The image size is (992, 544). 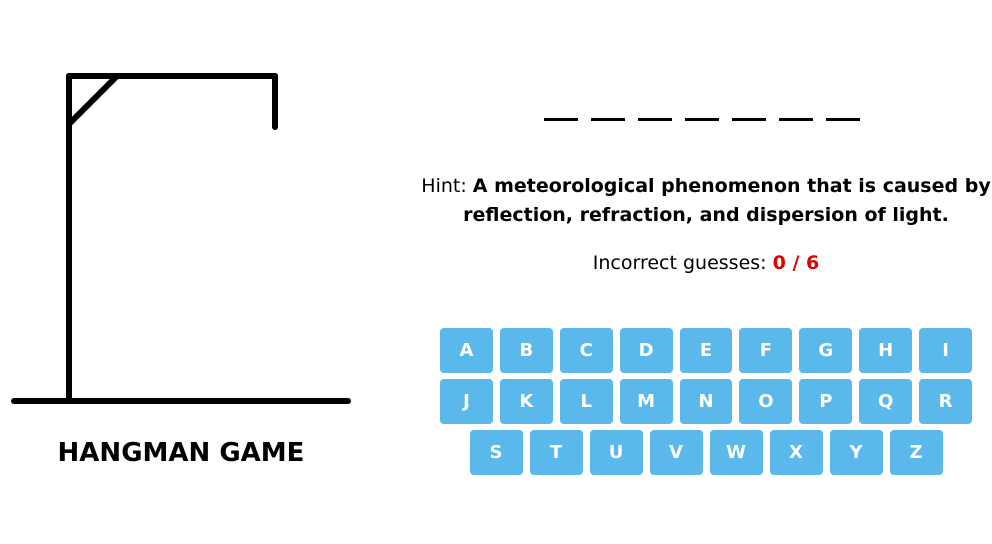 I want to click on key-m: M, so click(x=646, y=401).